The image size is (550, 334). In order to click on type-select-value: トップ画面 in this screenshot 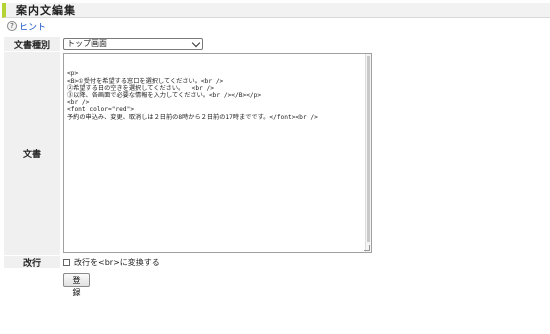, I will do `click(87, 43)`.